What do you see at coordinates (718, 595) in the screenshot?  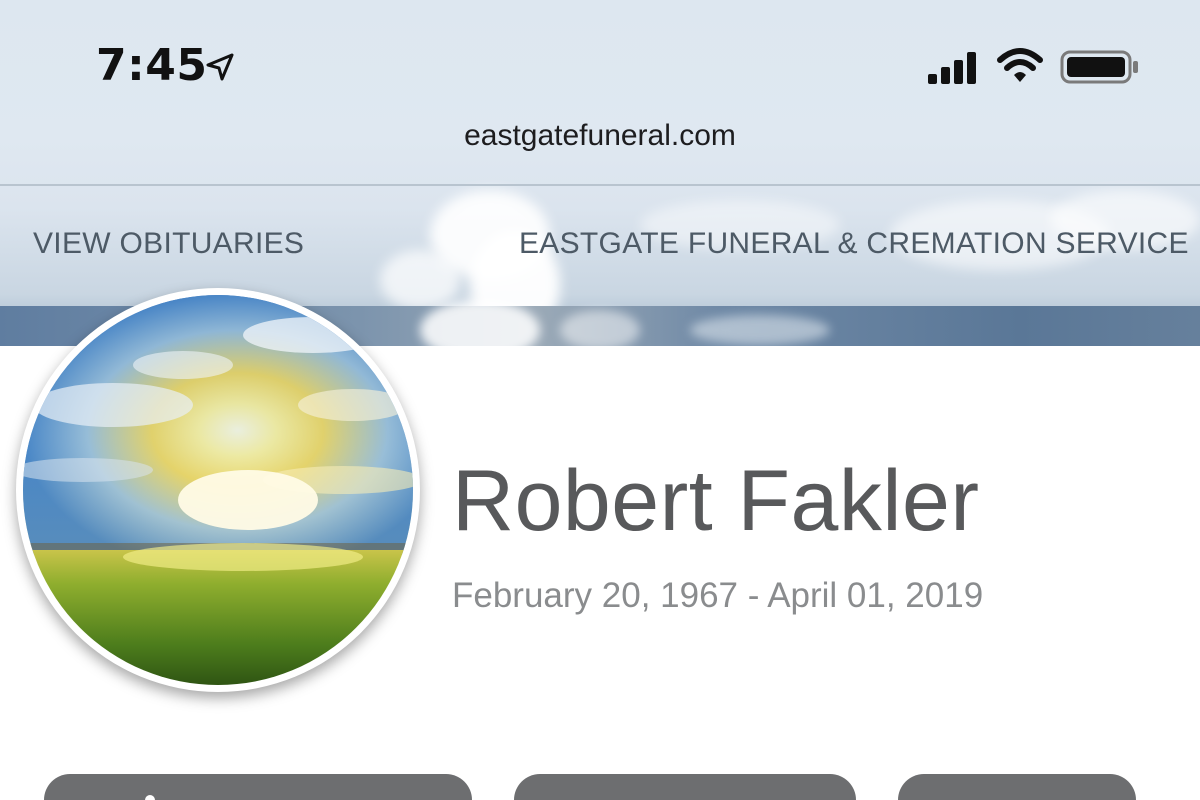 I see `life-dates: February 20, 1967 - April 01, 2019` at bounding box center [718, 595].